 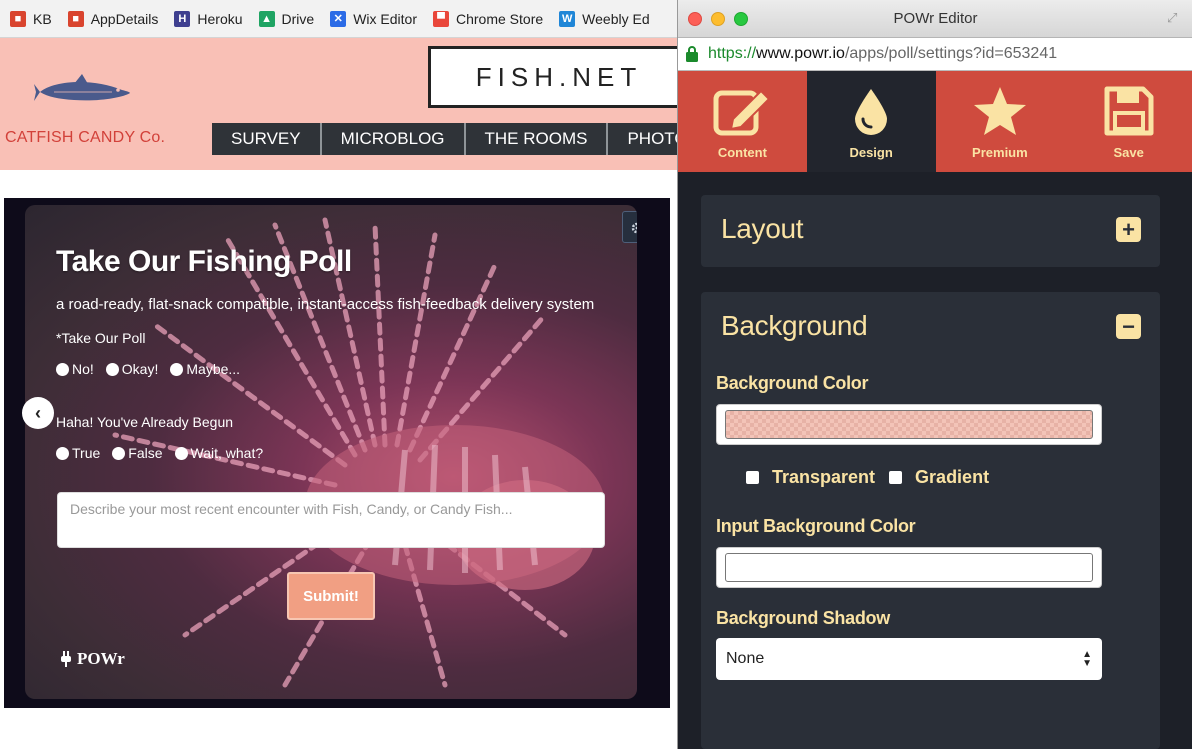 What do you see at coordinates (375, 19) in the screenshot?
I see `bookmark-item: ✕ Wix Editor` at bounding box center [375, 19].